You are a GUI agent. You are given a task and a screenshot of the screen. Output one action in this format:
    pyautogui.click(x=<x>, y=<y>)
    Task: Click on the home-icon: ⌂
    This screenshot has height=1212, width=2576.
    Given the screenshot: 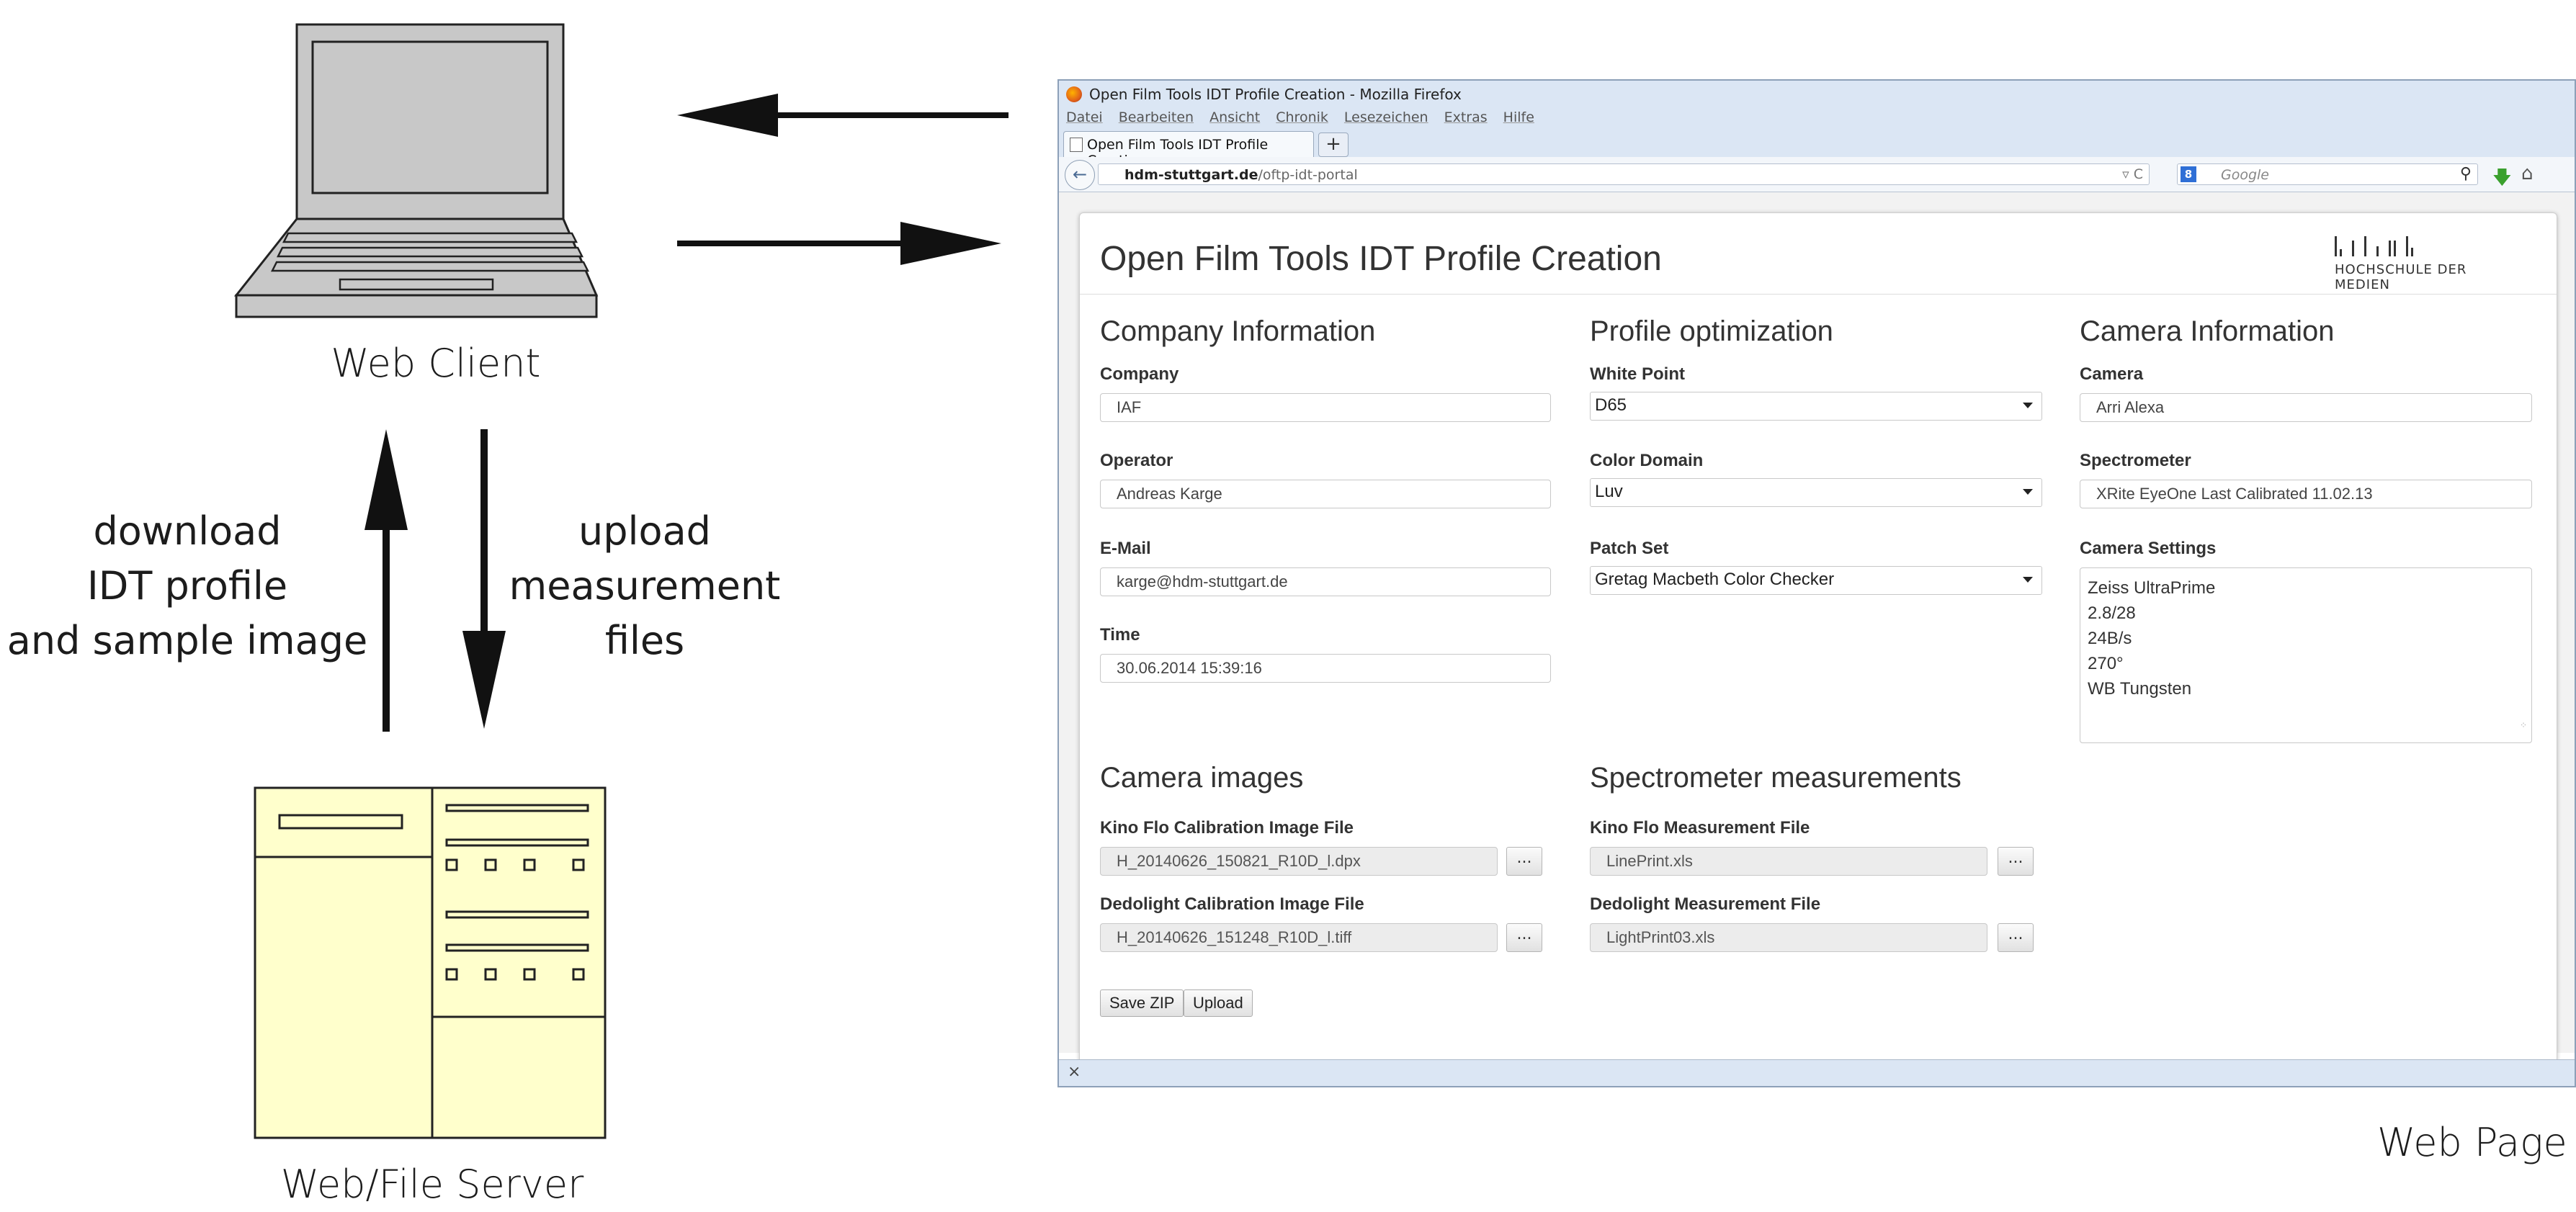 What is the action you would take?
    pyautogui.click(x=2527, y=173)
    